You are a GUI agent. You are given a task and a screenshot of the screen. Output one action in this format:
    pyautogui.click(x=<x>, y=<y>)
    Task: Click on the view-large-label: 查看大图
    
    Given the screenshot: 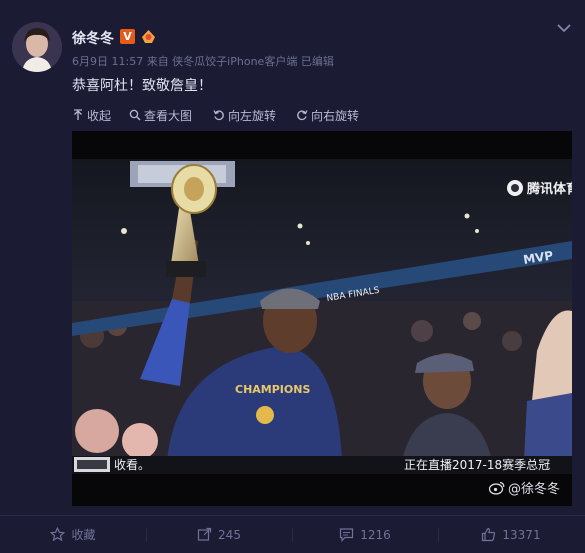 What is the action you would take?
    pyautogui.click(x=168, y=115)
    